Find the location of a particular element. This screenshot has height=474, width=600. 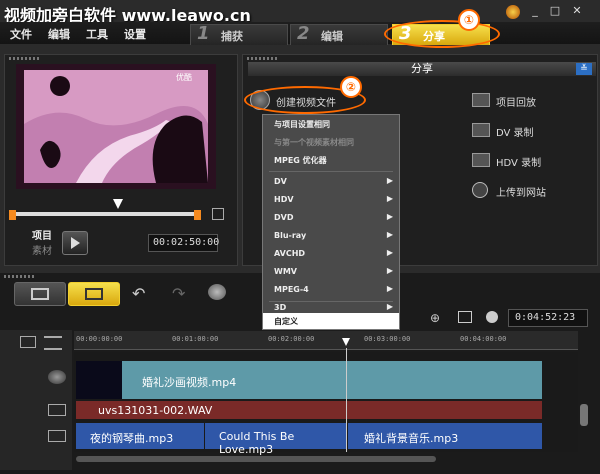

video-clip: 婚礼沙画视频.mp4 is located at coordinates (309, 380).